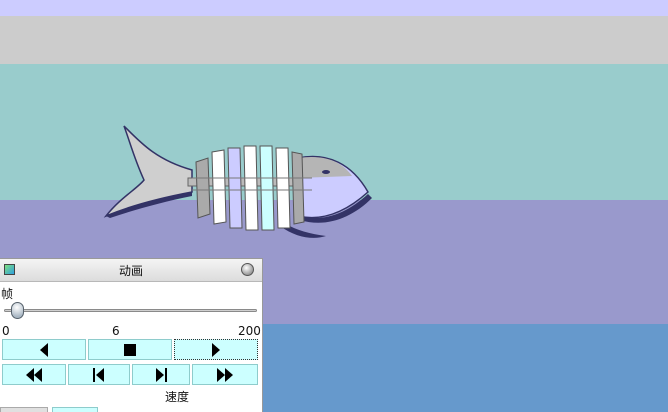 This screenshot has height=412, width=668. I want to click on animation-panel: 动画 帧 0 6 200 速度, so click(131, 335).